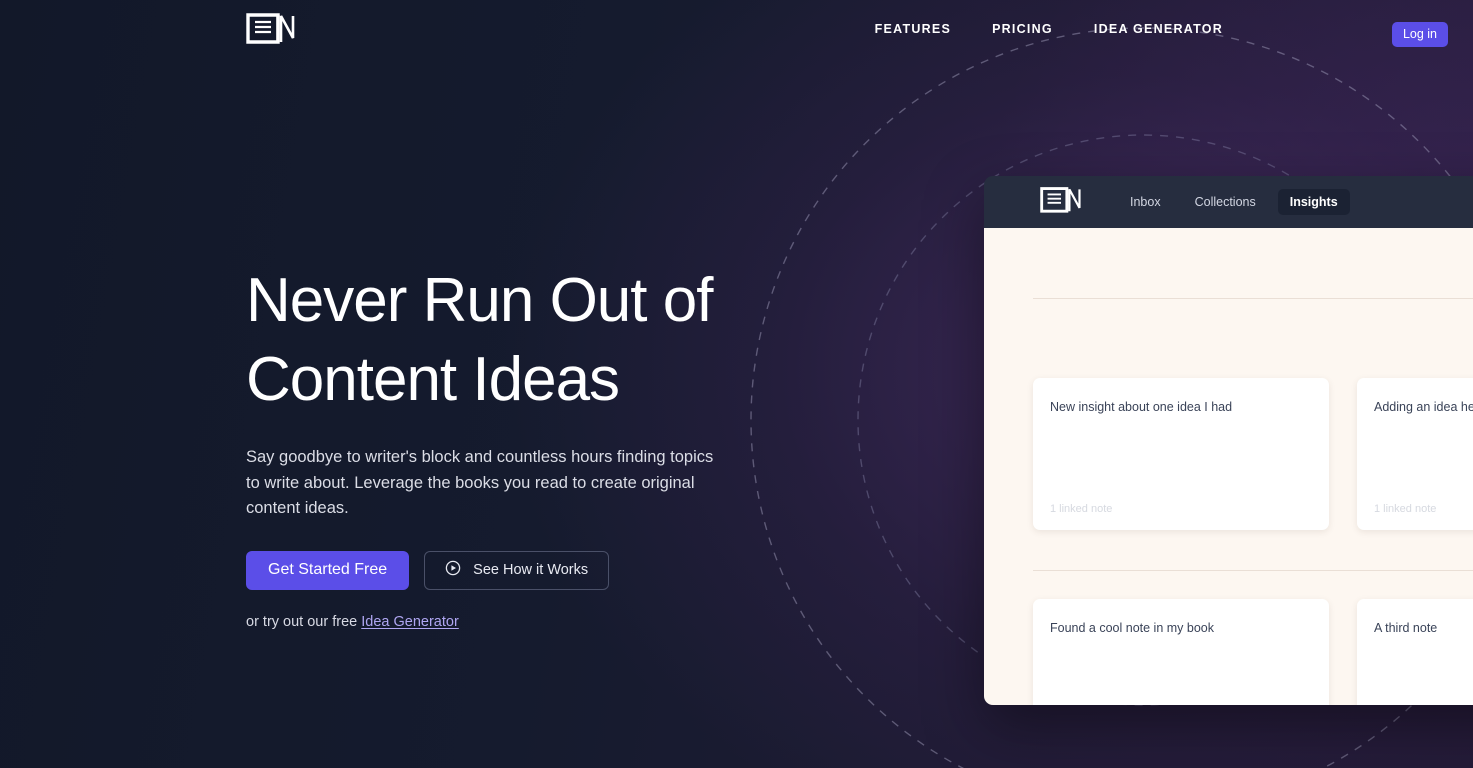 The height and width of the screenshot is (768, 1473). Describe the element at coordinates (1022, 29) in the screenshot. I see `nav-item-pricing: PRICING` at that location.